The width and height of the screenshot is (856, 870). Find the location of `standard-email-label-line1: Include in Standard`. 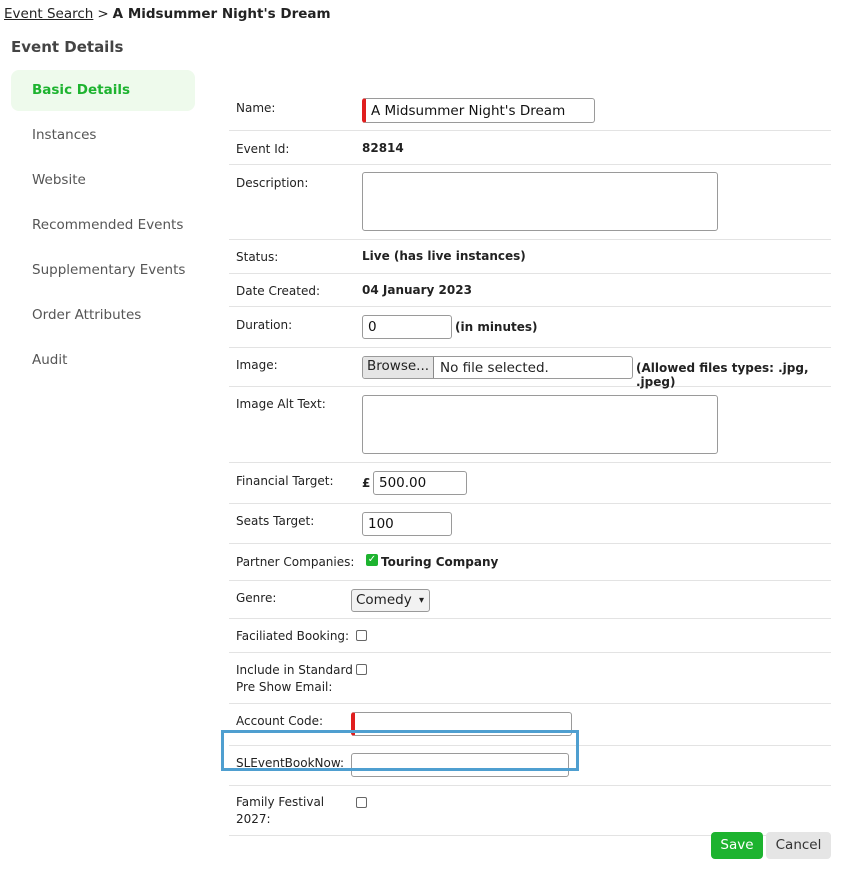

standard-email-label-line1: Include in Standard is located at coordinates (294, 670).